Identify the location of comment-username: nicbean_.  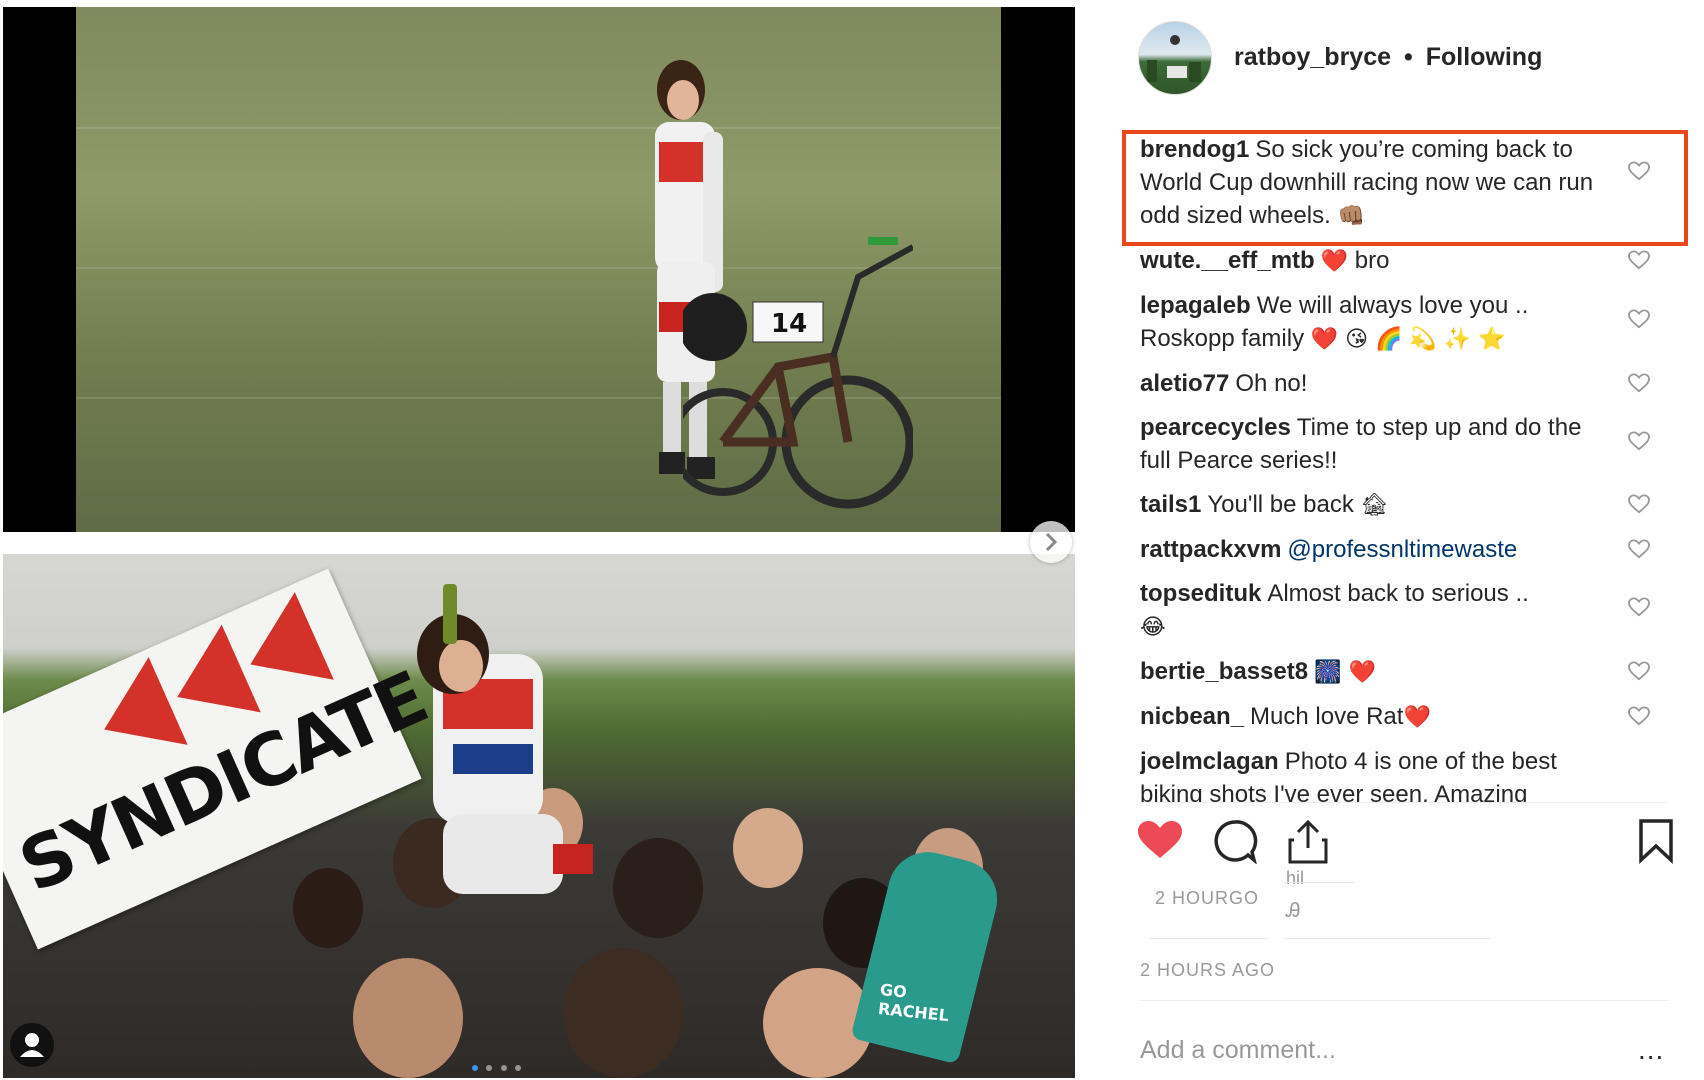
(1192, 716).